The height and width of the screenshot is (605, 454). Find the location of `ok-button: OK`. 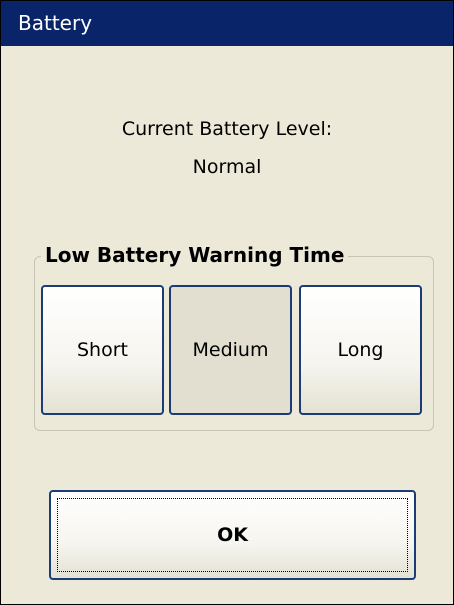

ok-button: OK is located at coordinates (232, 535).